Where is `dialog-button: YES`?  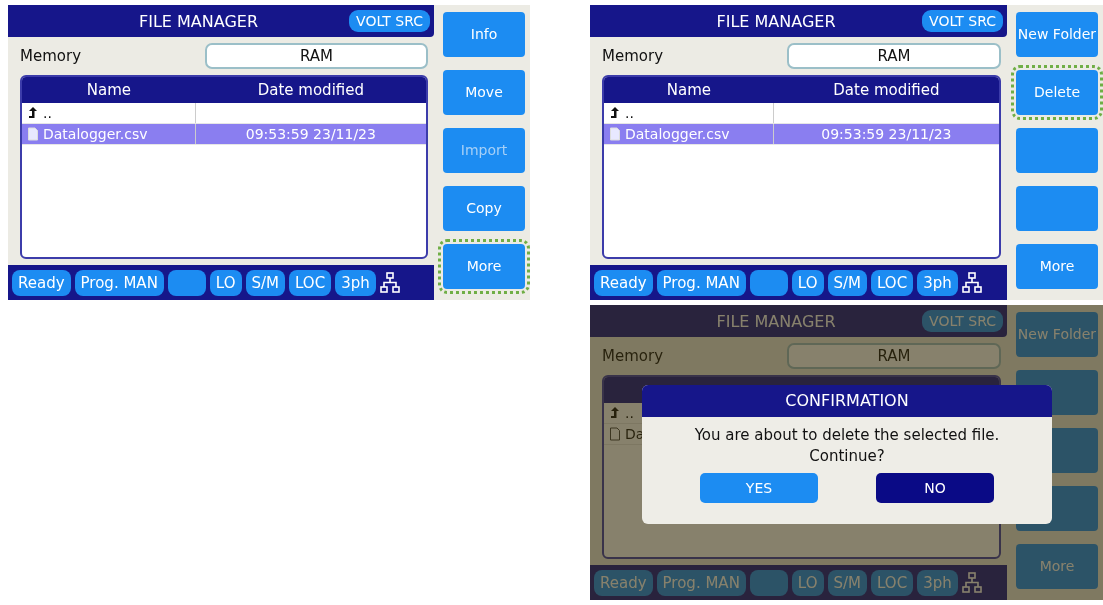
dialog-button: YES is located at coordinates (759, 488).